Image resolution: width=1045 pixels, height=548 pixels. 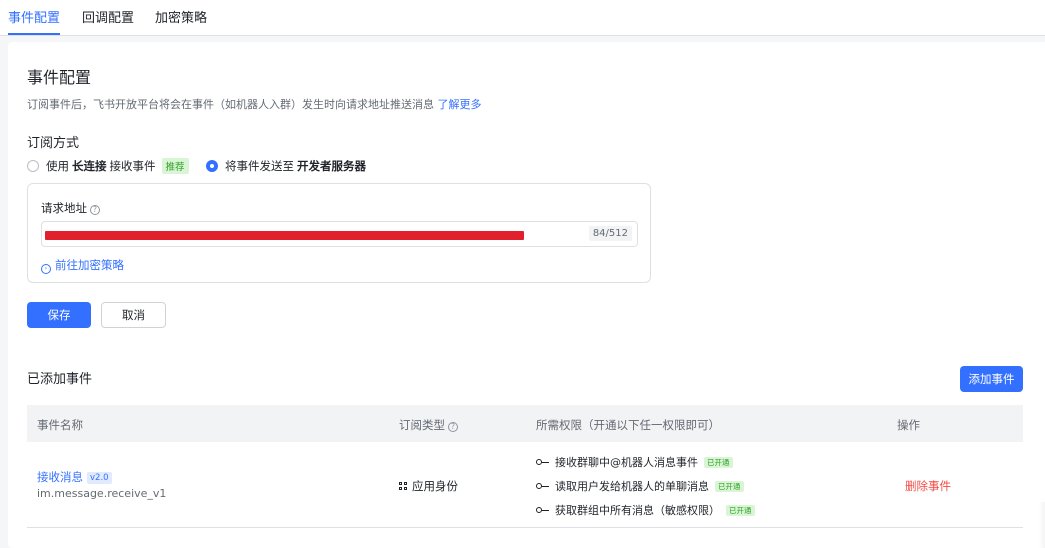 What do you see at coordinates (46, 269) in the screenshot?
I see `circle-arrow-icon: ›` at bounding box center [46, 269].